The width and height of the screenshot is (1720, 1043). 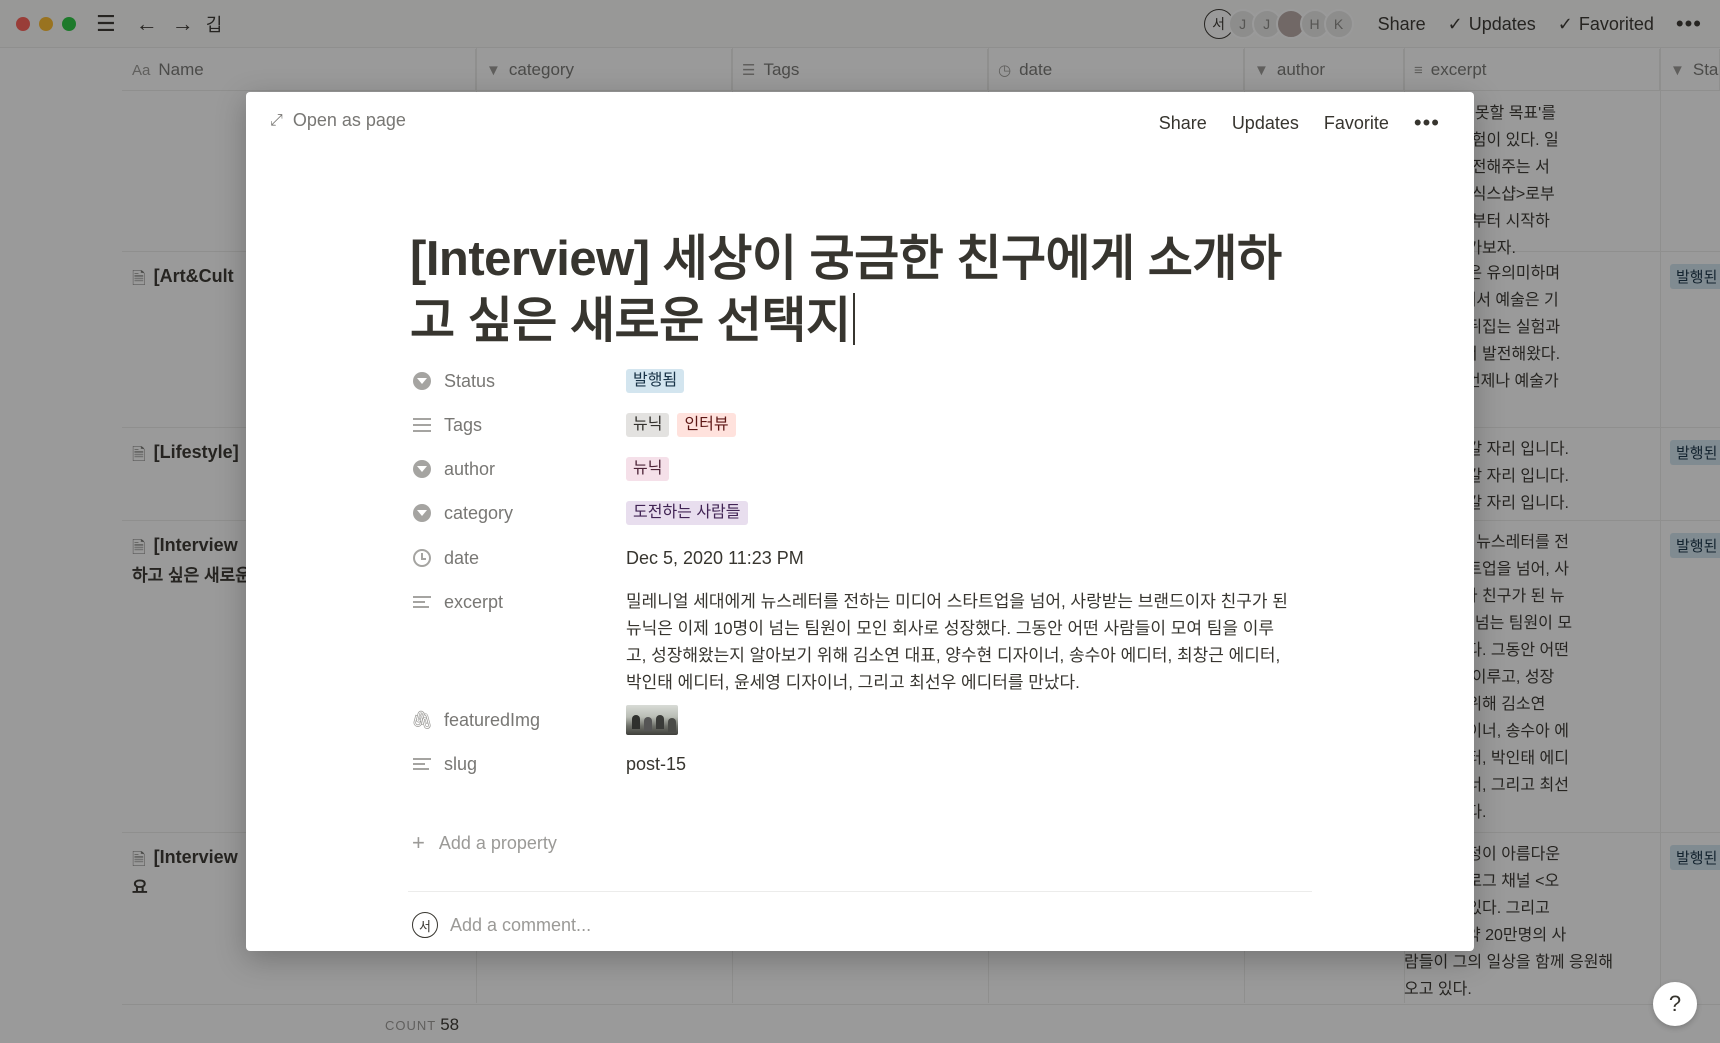 I want to click on property-category: category 도전하는 사람들, so click(x=579, y=513).